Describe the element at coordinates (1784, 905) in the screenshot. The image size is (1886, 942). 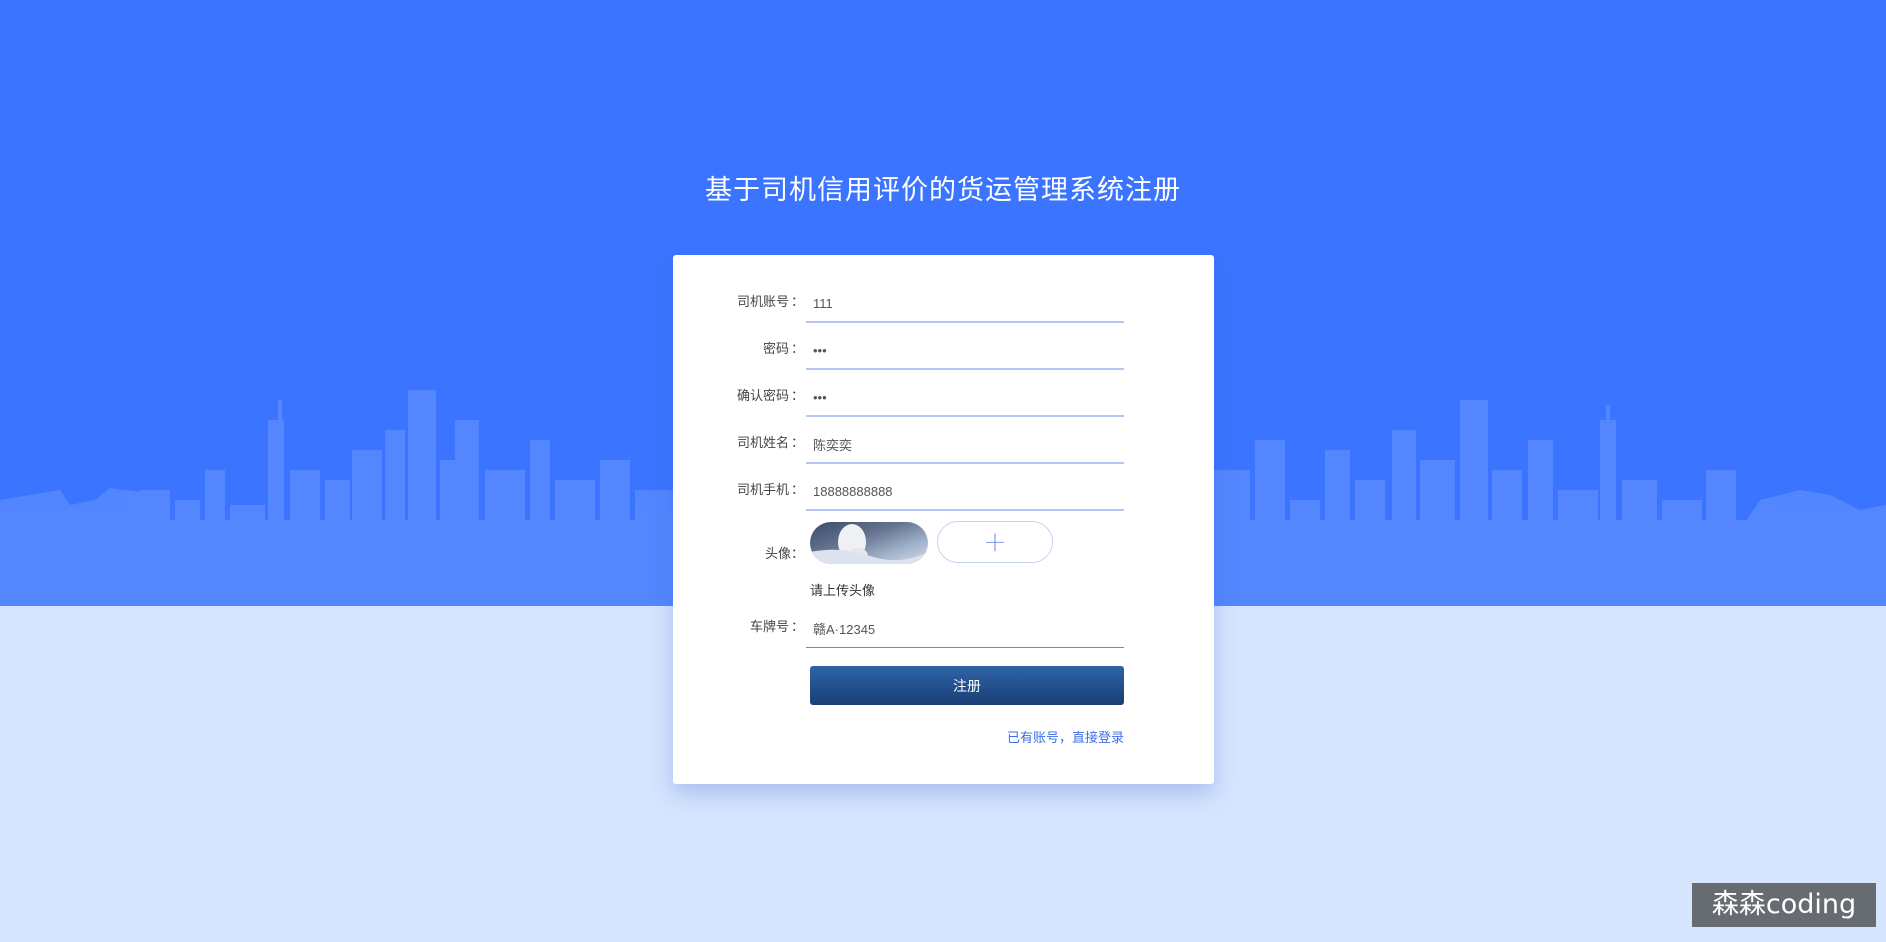
I see `watermark: 森森coding` at that location.